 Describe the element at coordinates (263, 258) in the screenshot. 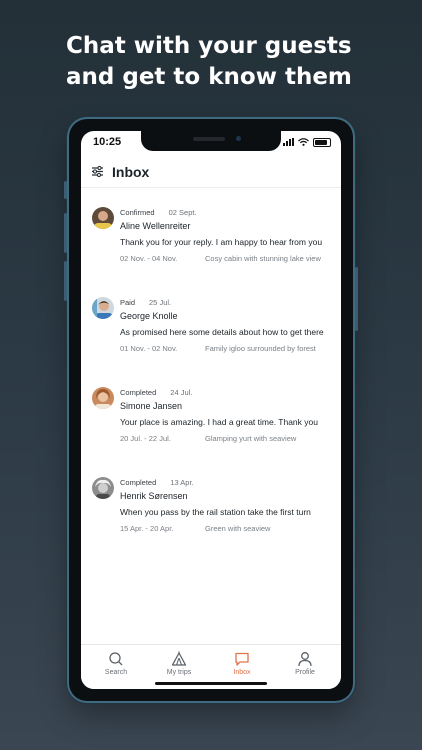

I see `listing-name: Cosy cabin with stunning lake view` at that location.